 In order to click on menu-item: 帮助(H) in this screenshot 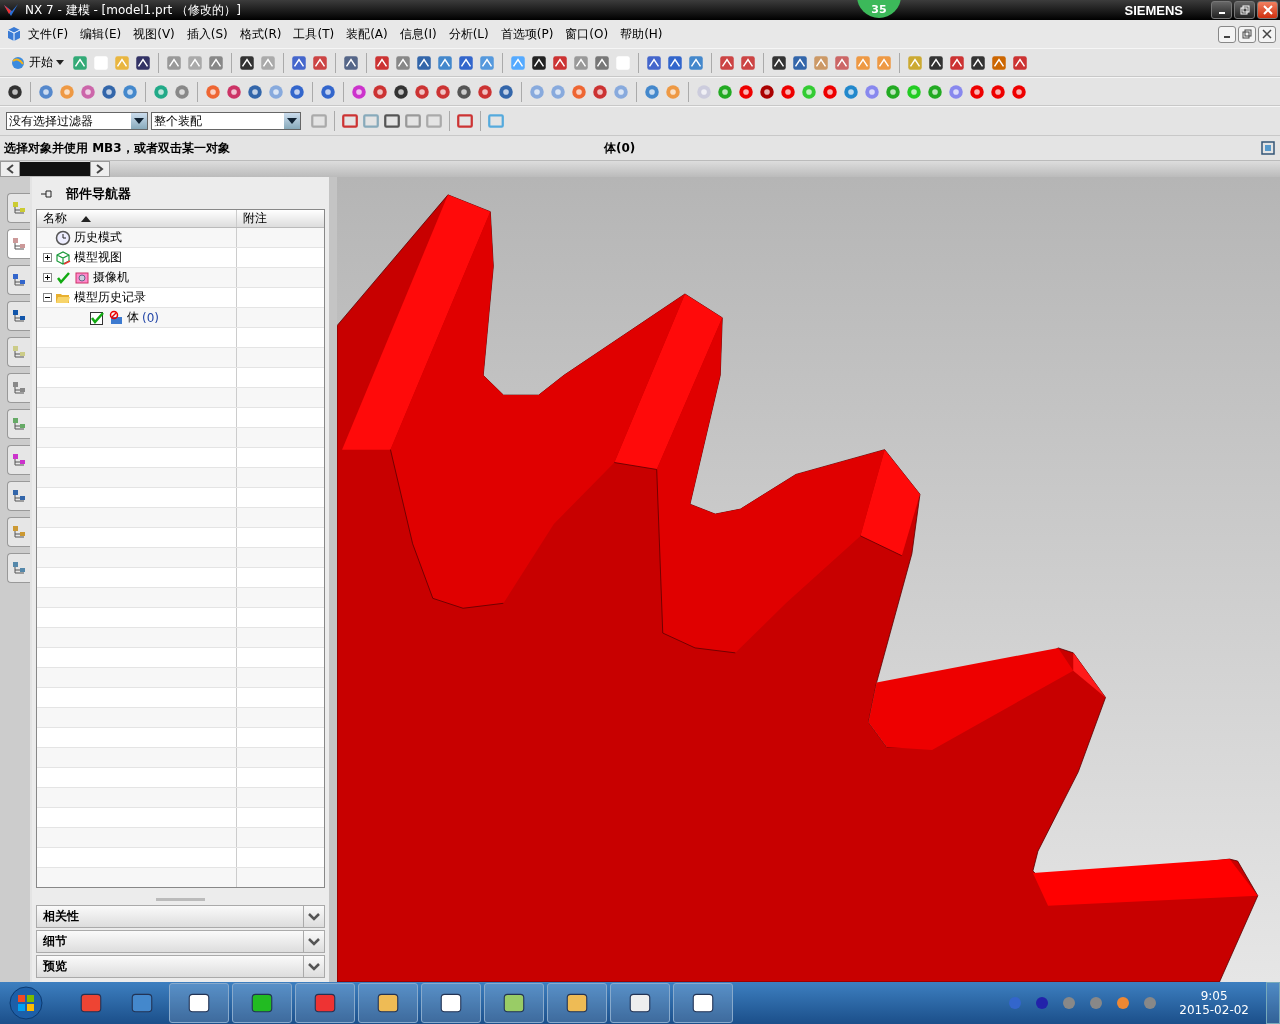, I will do `click(641, 34)`.